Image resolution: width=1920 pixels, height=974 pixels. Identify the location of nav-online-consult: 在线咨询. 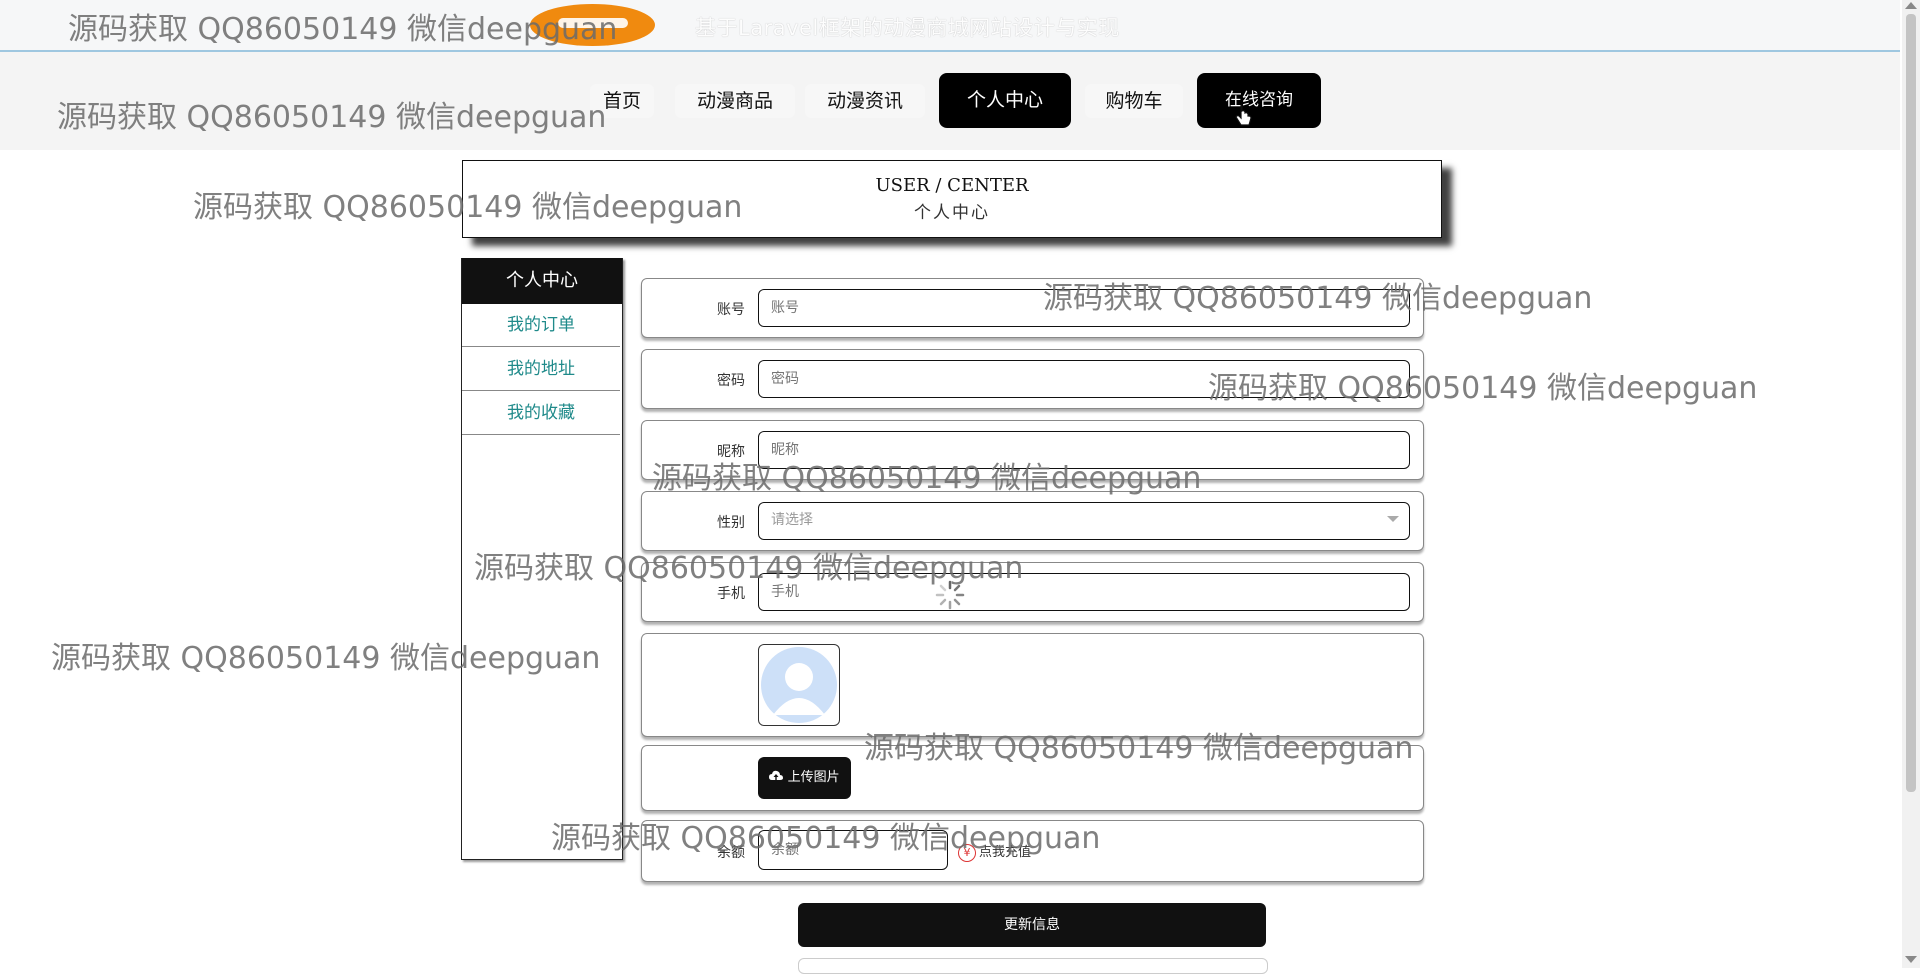
(1259, 100).